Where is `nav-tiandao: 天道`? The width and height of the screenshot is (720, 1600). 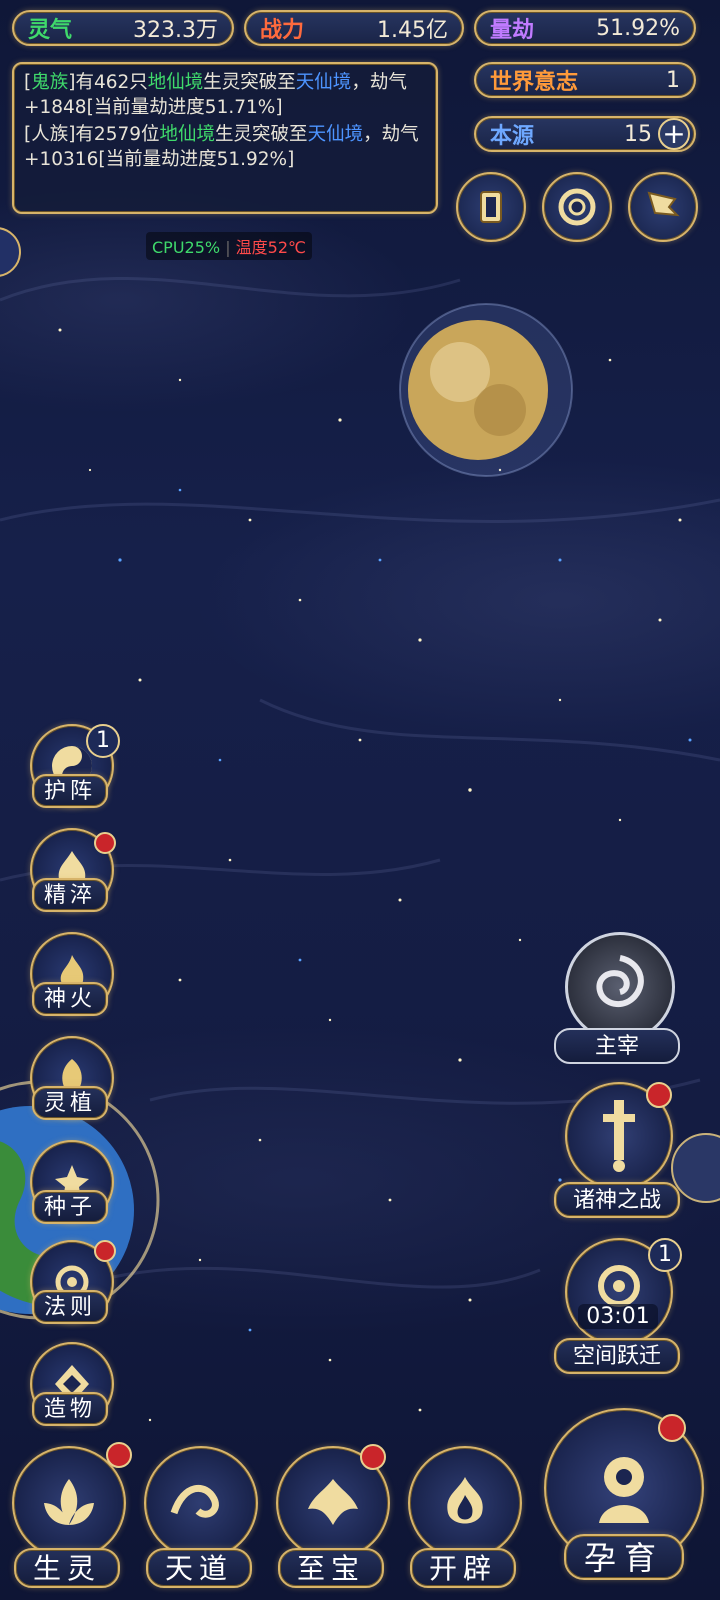
nav-tiandao: 天道 is located at coordinates (199, 1517).